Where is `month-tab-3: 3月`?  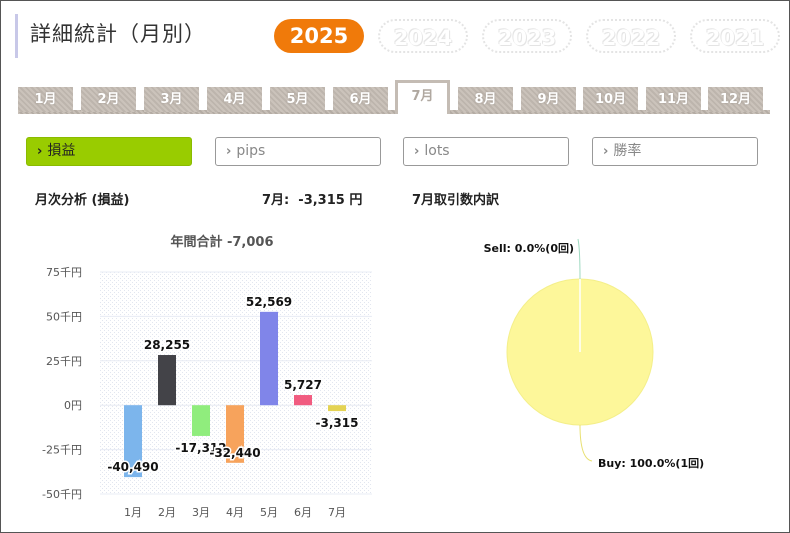 month-tab-3: 3月 is located at coordinates (171, 99).